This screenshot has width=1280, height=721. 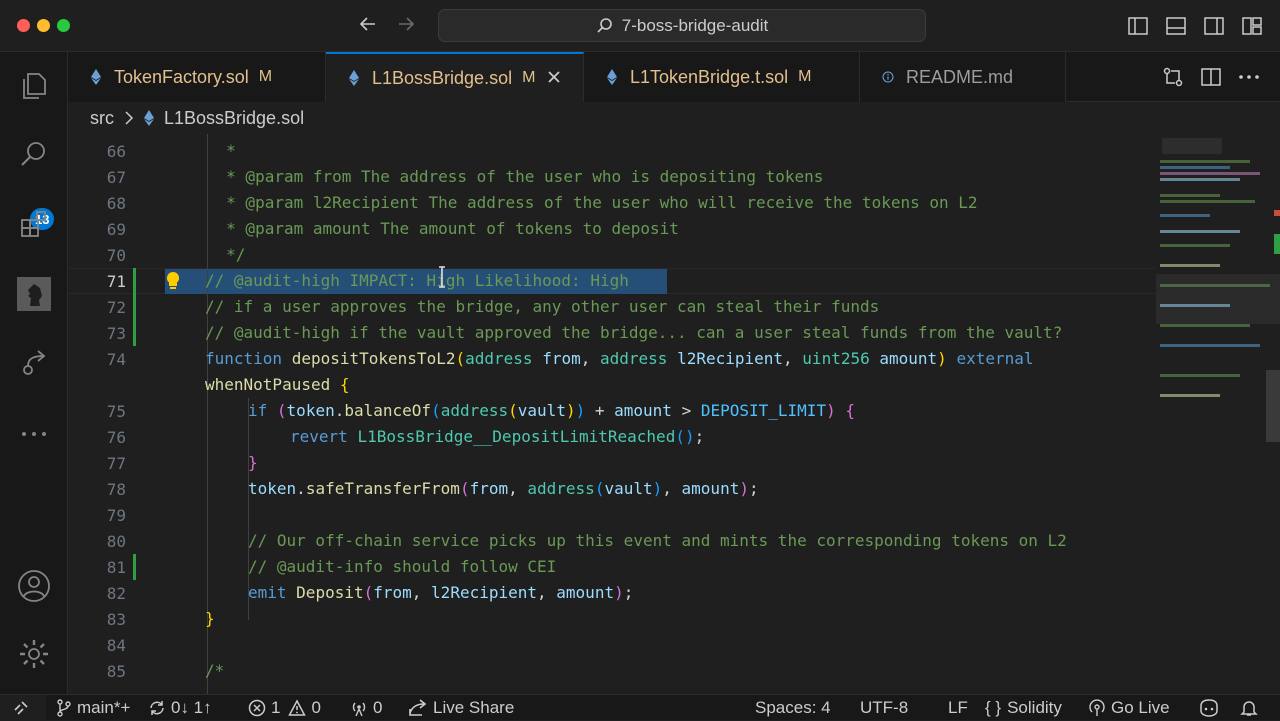 What do you see at coordinates (1097, 707) in the screenshot?
I see `broadcast-icon` at bounding box center [1097, 707].